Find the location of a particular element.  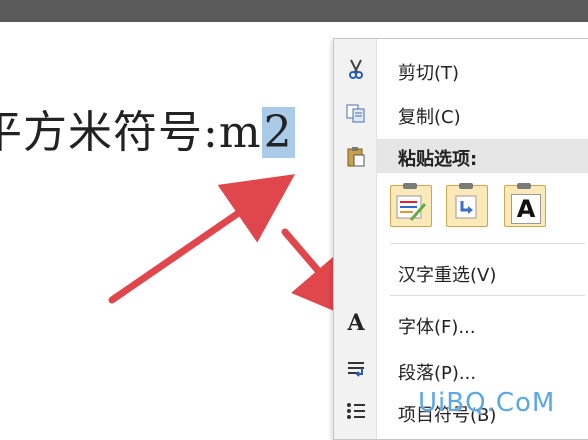

paste-options-icon-cell is located at coordinates (355, 157).